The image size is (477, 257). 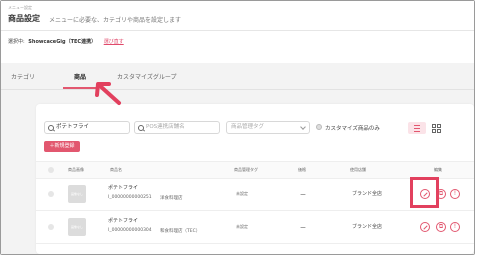 I want to click on pos-store-placeholder: POS連携店舗名, so click(x=165, y=127).